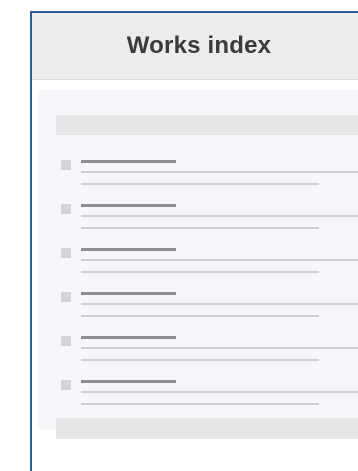 This screenshot has height=471, width=358. Describe the element at coordinates (199, 45) in the screenshot. I see `page-title: Works index` at that location.